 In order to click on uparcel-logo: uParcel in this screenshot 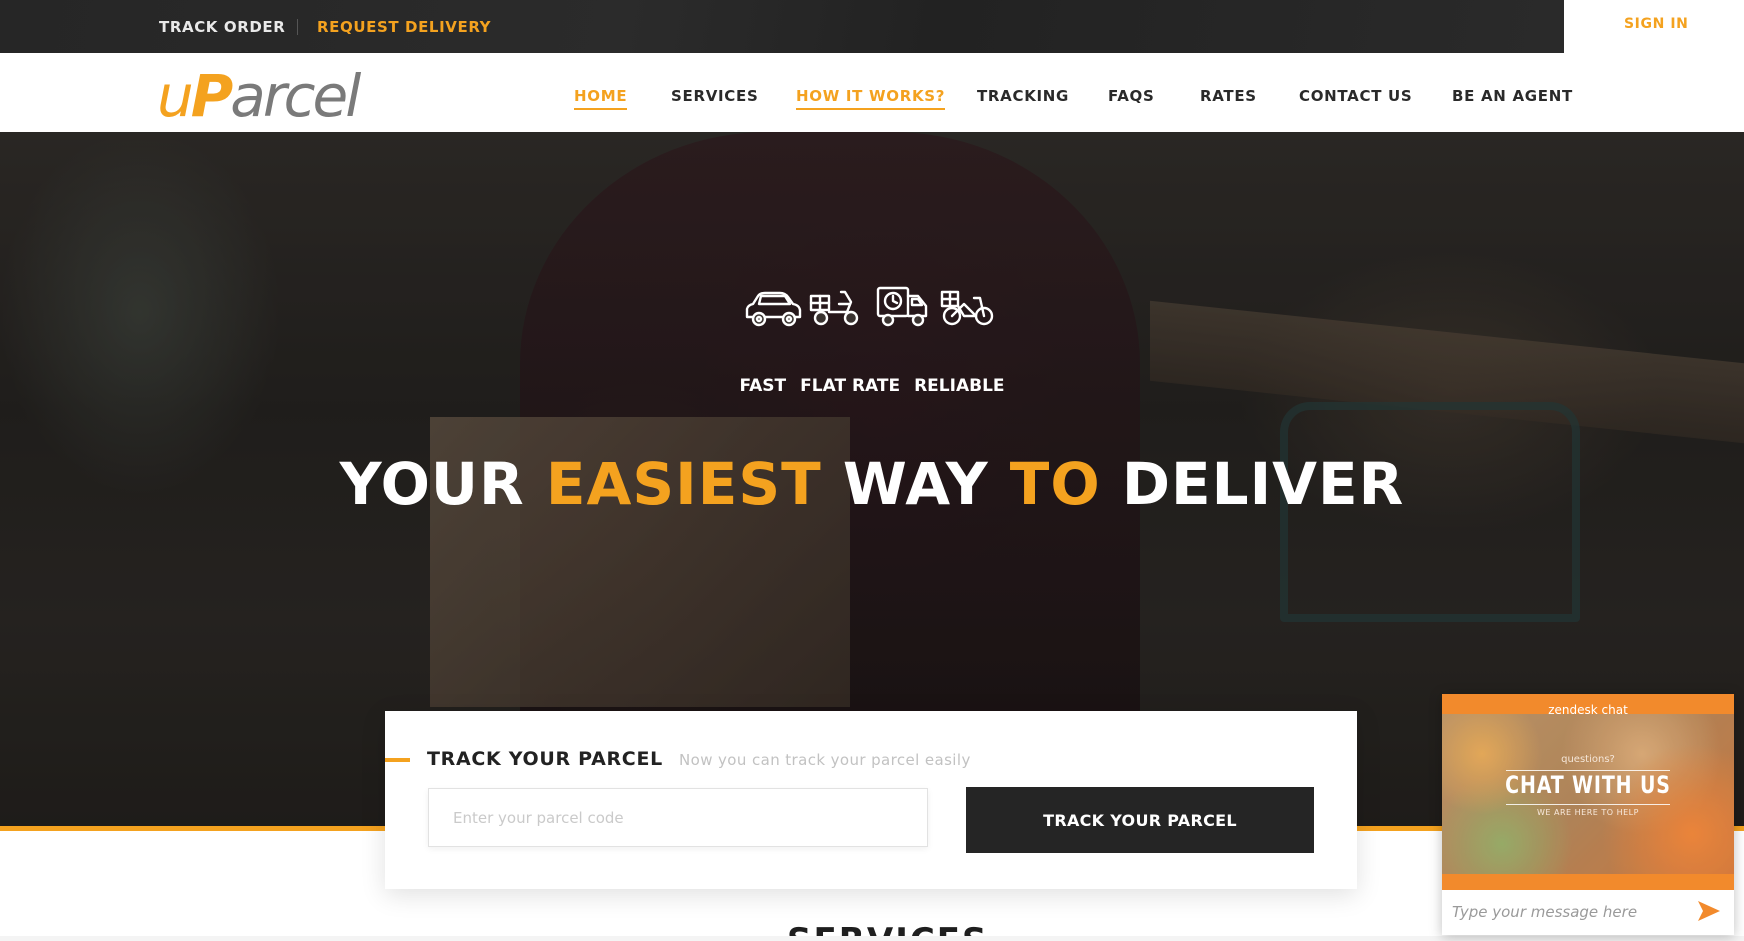, I will do `click(267, 96)`.